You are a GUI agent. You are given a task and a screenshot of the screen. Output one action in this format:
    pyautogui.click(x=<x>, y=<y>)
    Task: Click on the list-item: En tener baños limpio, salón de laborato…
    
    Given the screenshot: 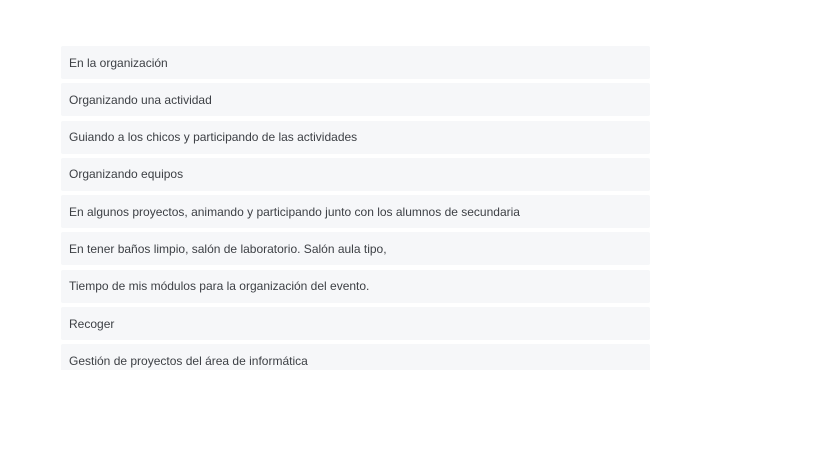 What is the action you would take?
    pyautogui.click(x=355, y=249)
    